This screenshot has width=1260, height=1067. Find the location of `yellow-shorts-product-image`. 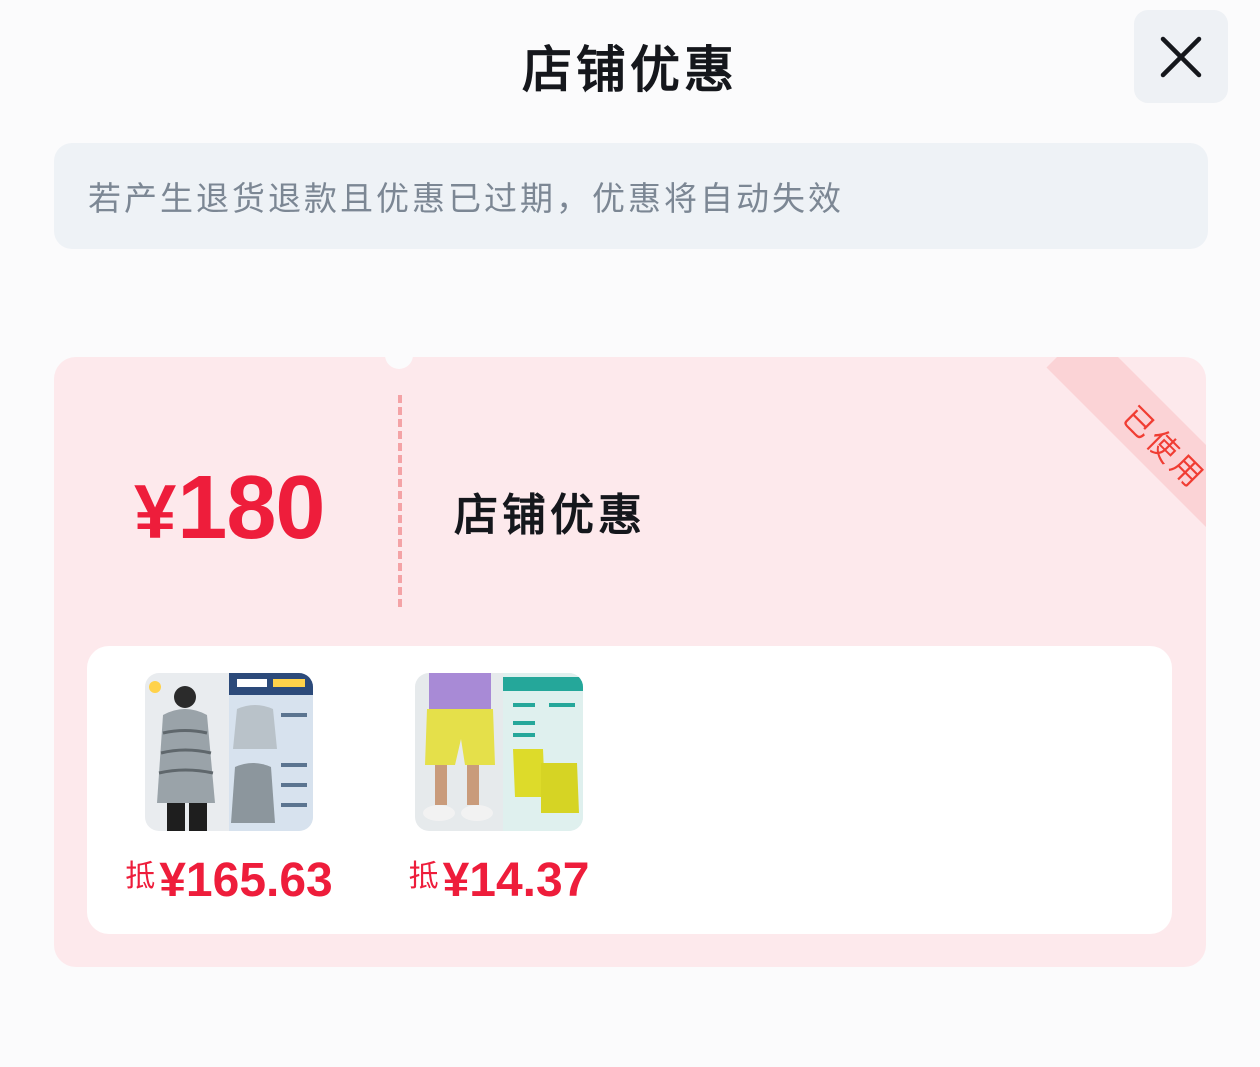

yellow-shorts-product-image is located at coordinates (499, 752).